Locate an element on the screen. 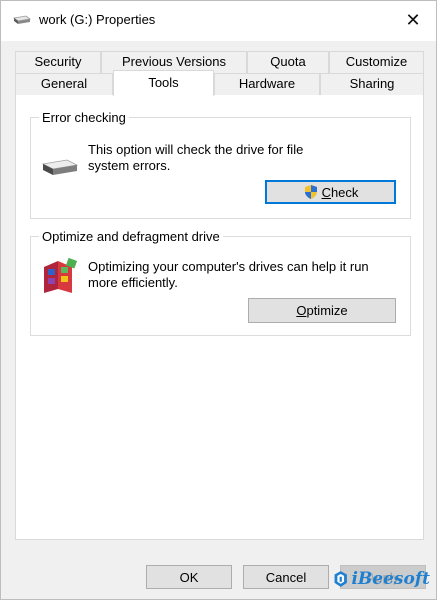  tab-quota: Quota is located at coordinates (288, 62).